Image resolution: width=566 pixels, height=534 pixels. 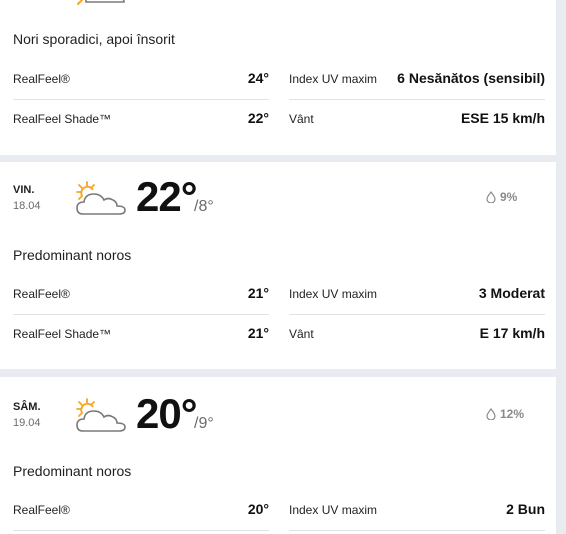 I want to click on day-date: 19.04, so click(x=27, y=423).